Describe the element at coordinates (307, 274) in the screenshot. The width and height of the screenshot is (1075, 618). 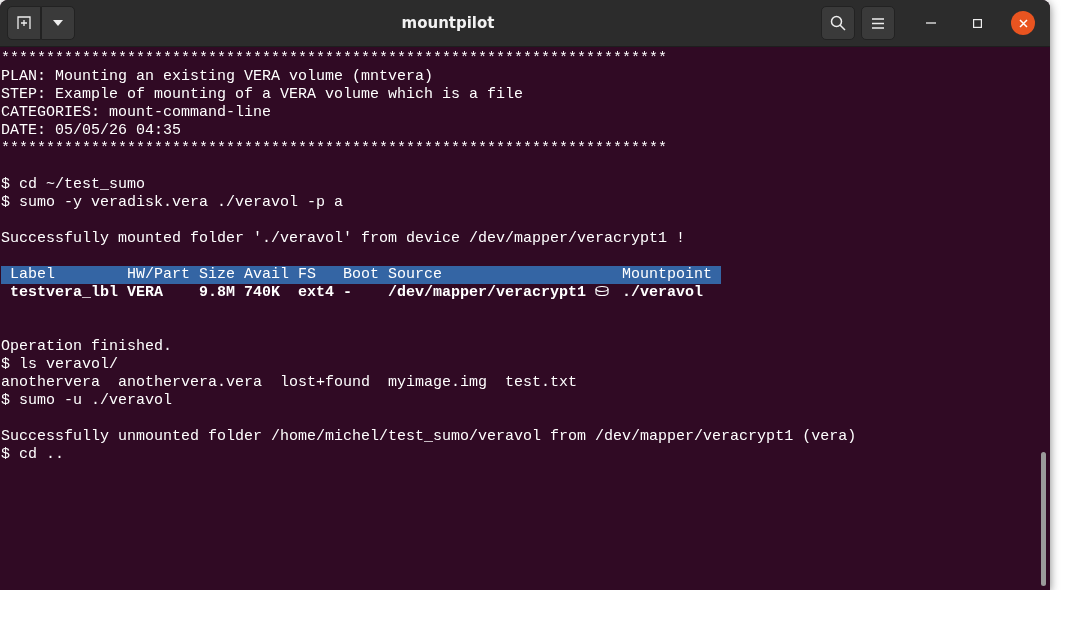
I see `column-header: FS` at that location.